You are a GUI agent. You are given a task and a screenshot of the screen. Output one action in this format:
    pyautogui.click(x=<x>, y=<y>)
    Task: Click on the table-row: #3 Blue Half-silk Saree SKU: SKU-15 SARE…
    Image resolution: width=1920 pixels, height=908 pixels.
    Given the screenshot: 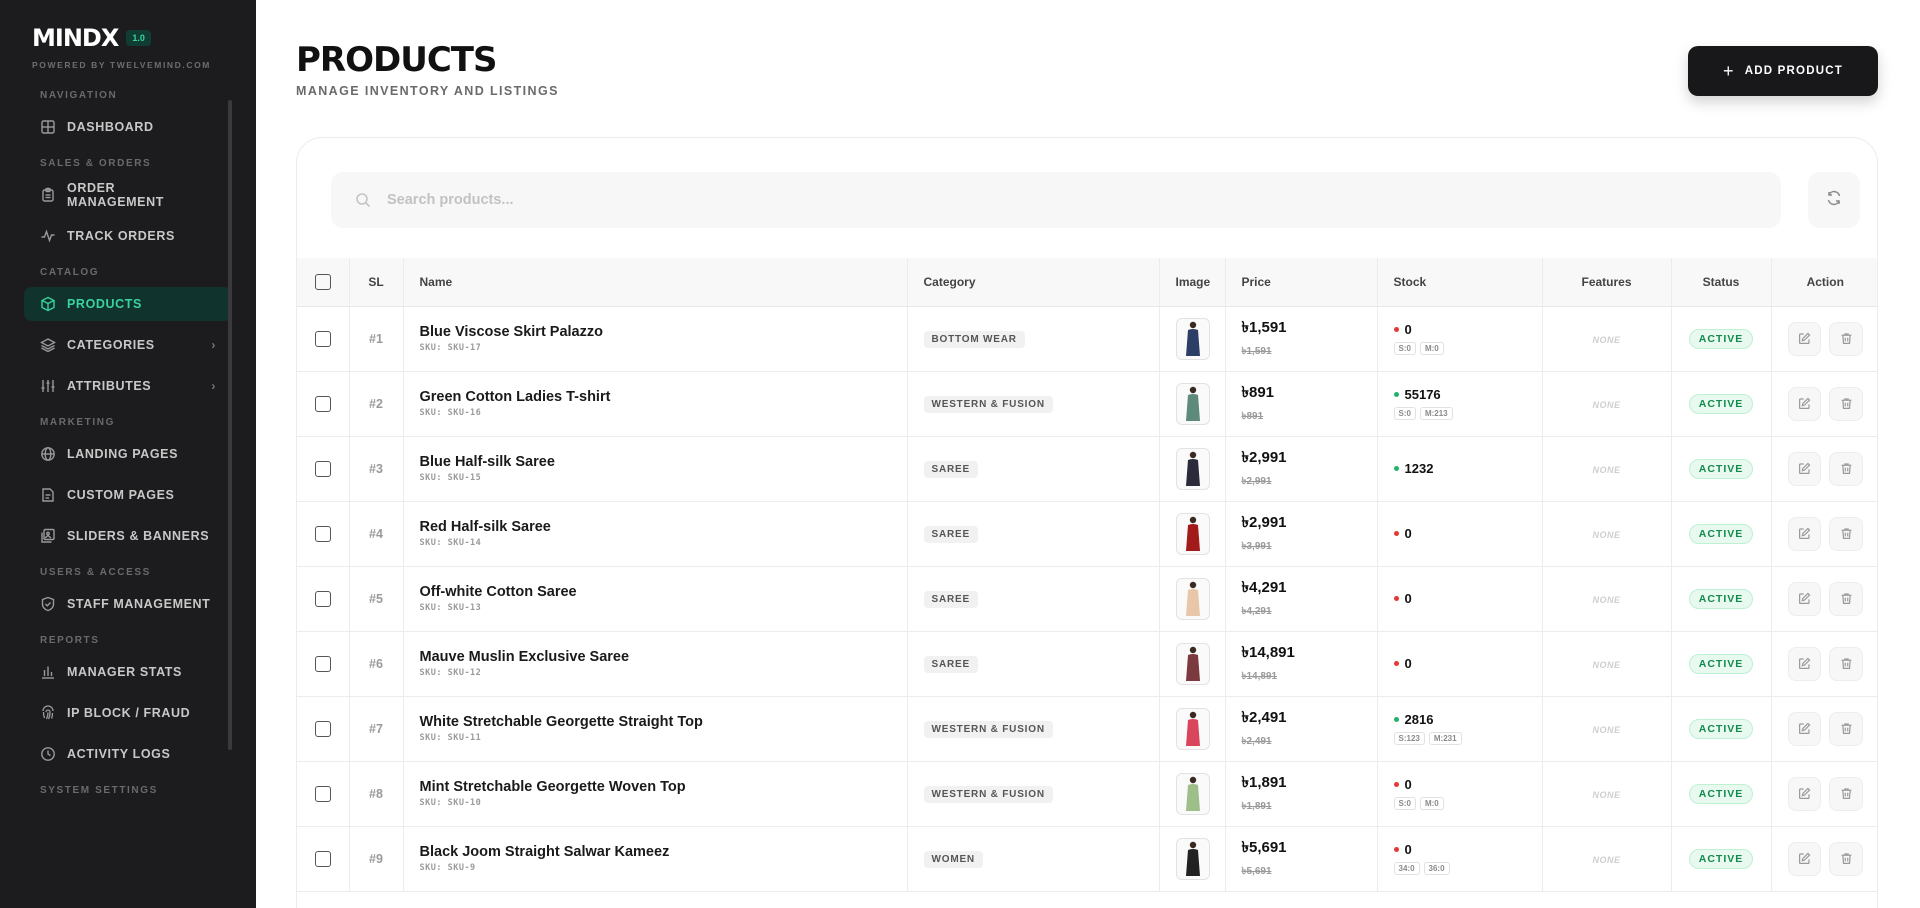 What is the action you would take?
    pyautogui.click(x=1087, y=469)
    